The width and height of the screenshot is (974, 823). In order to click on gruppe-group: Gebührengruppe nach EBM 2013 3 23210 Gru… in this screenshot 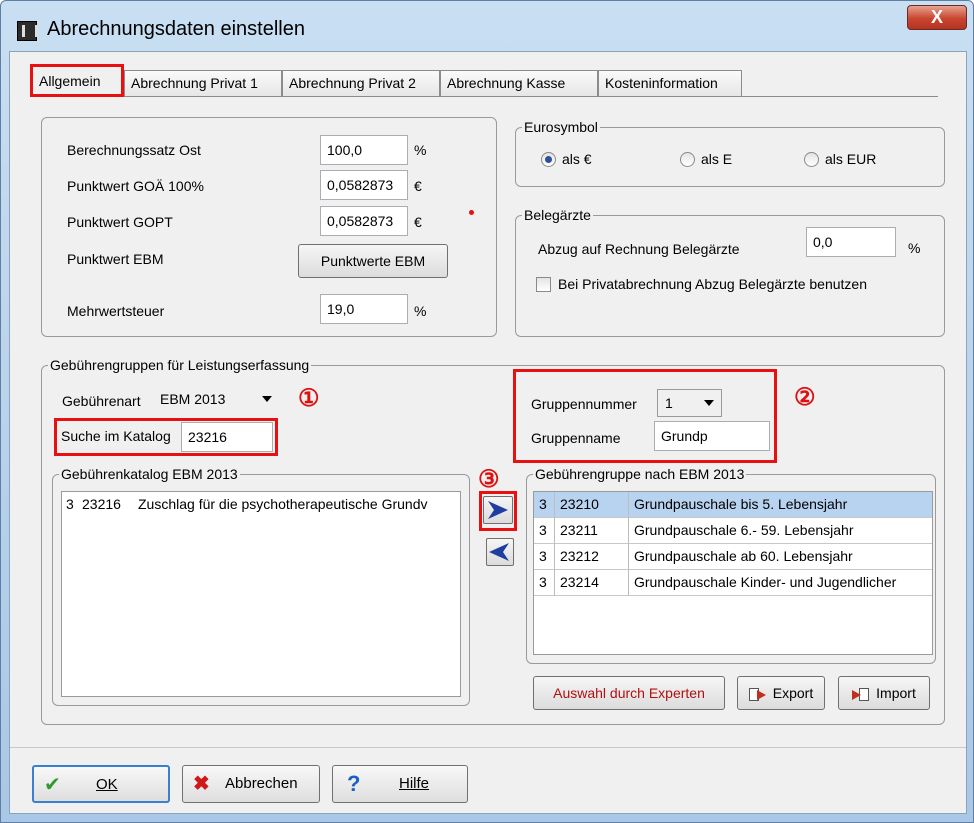, I will do `click(731, 565)`.